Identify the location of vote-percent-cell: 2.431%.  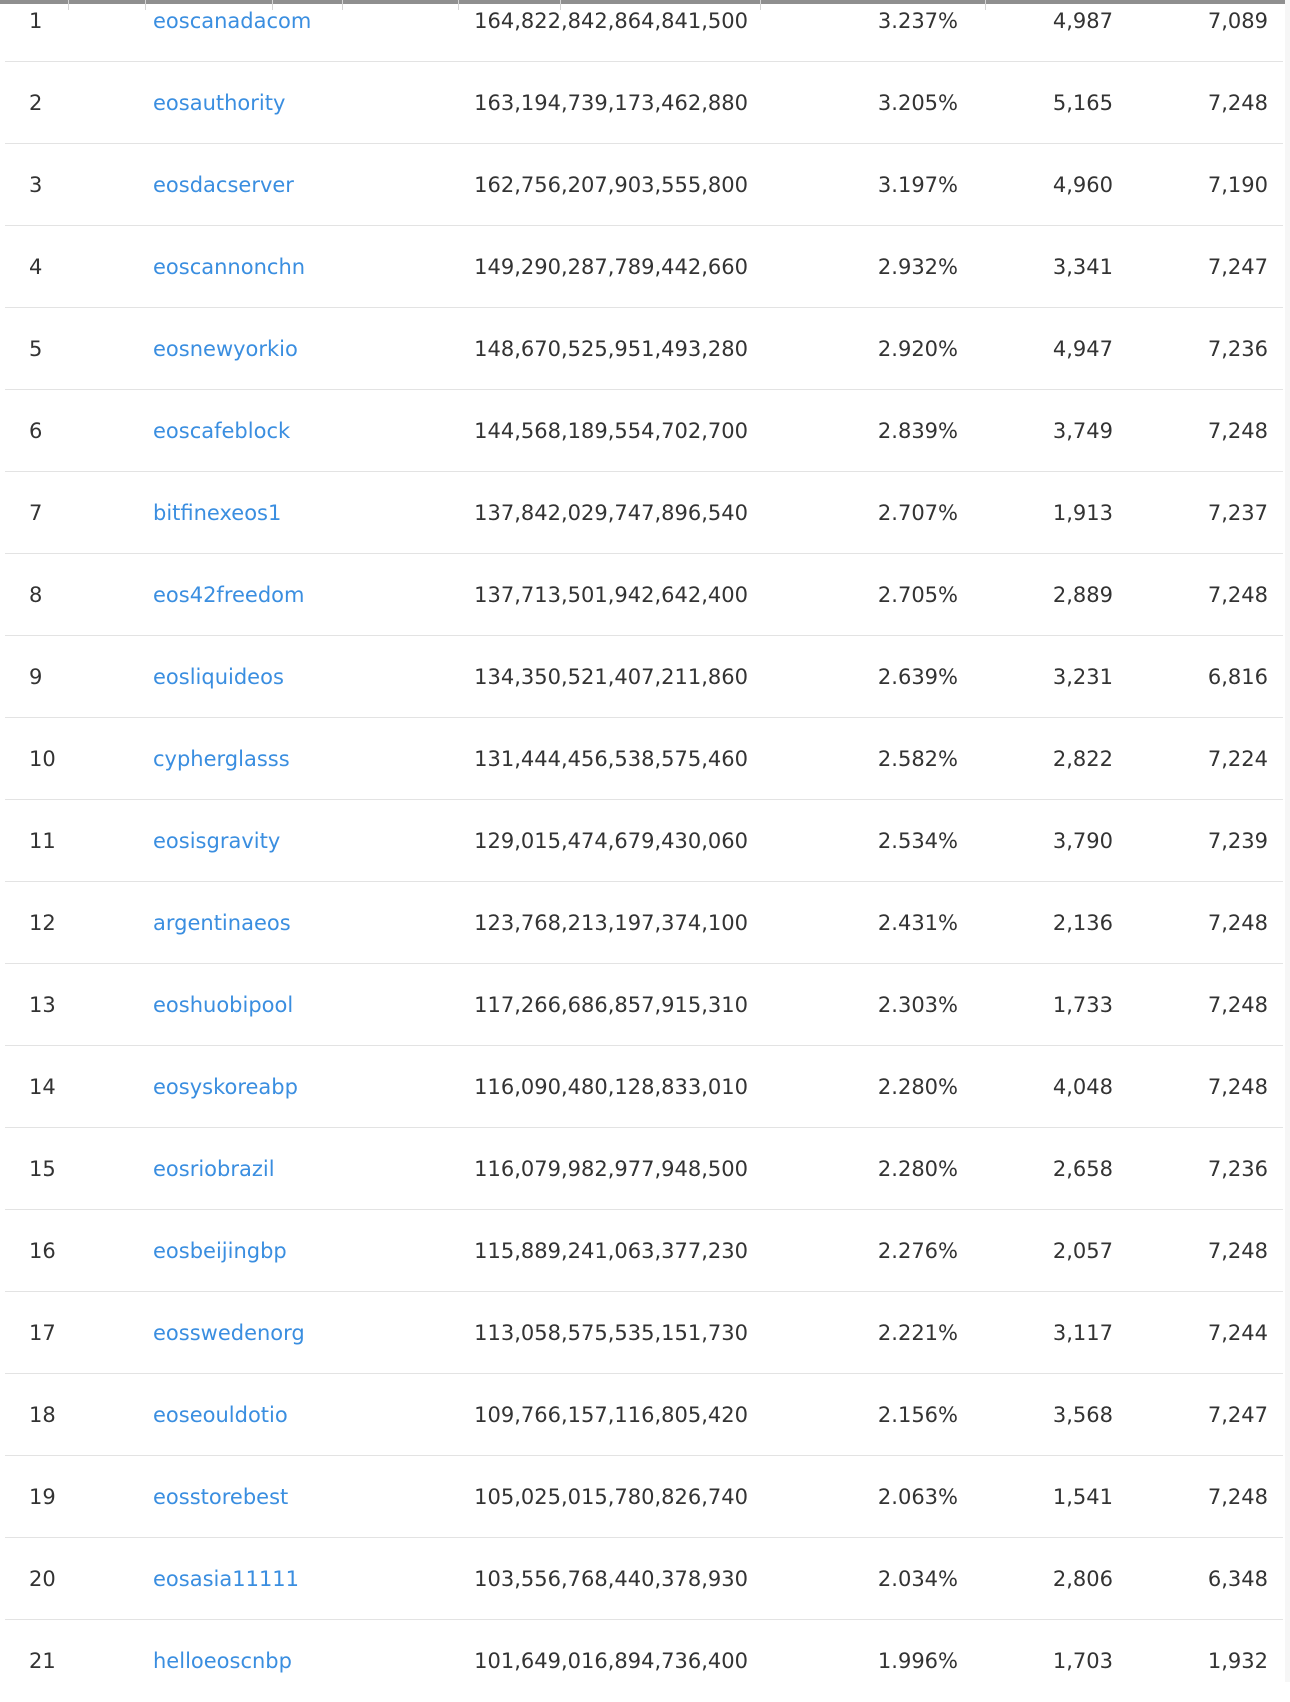
(917, 923).